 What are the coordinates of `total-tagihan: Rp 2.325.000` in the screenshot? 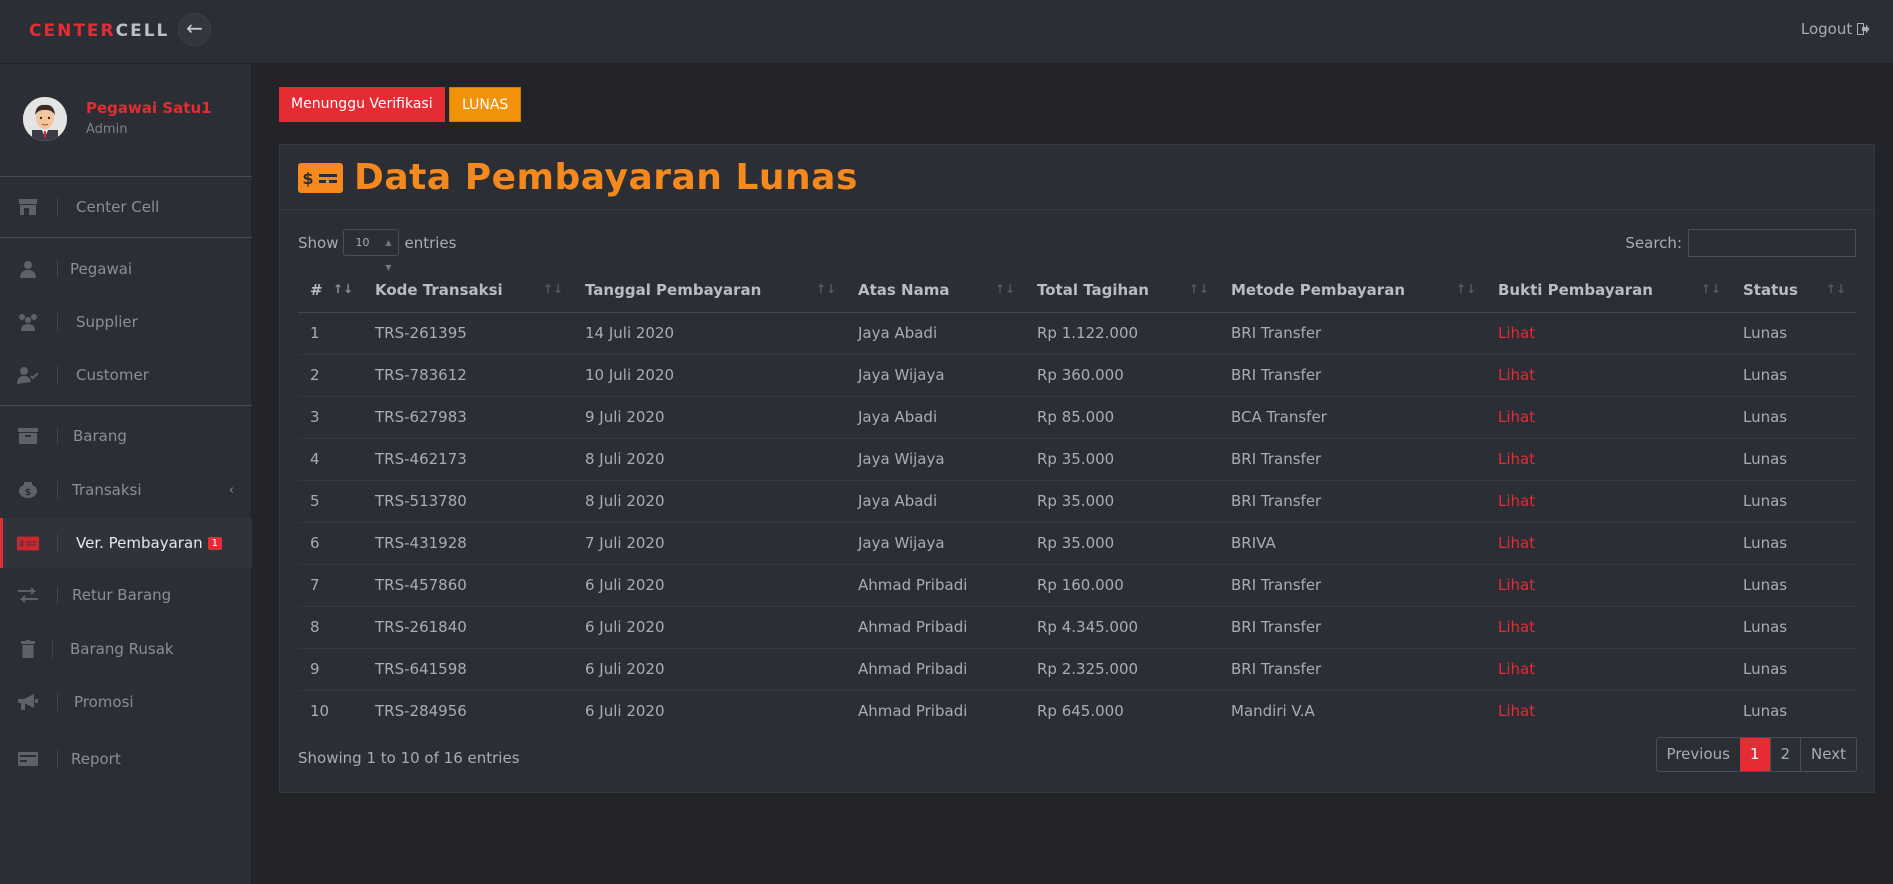 It's located at (1122, 668).